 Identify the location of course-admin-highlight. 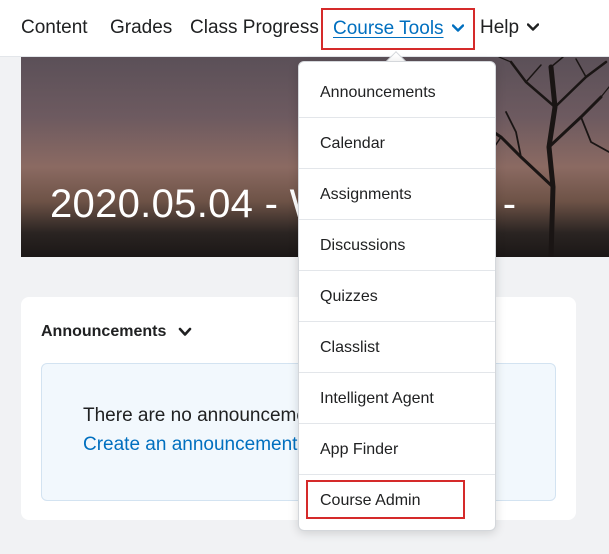
(385, 499).